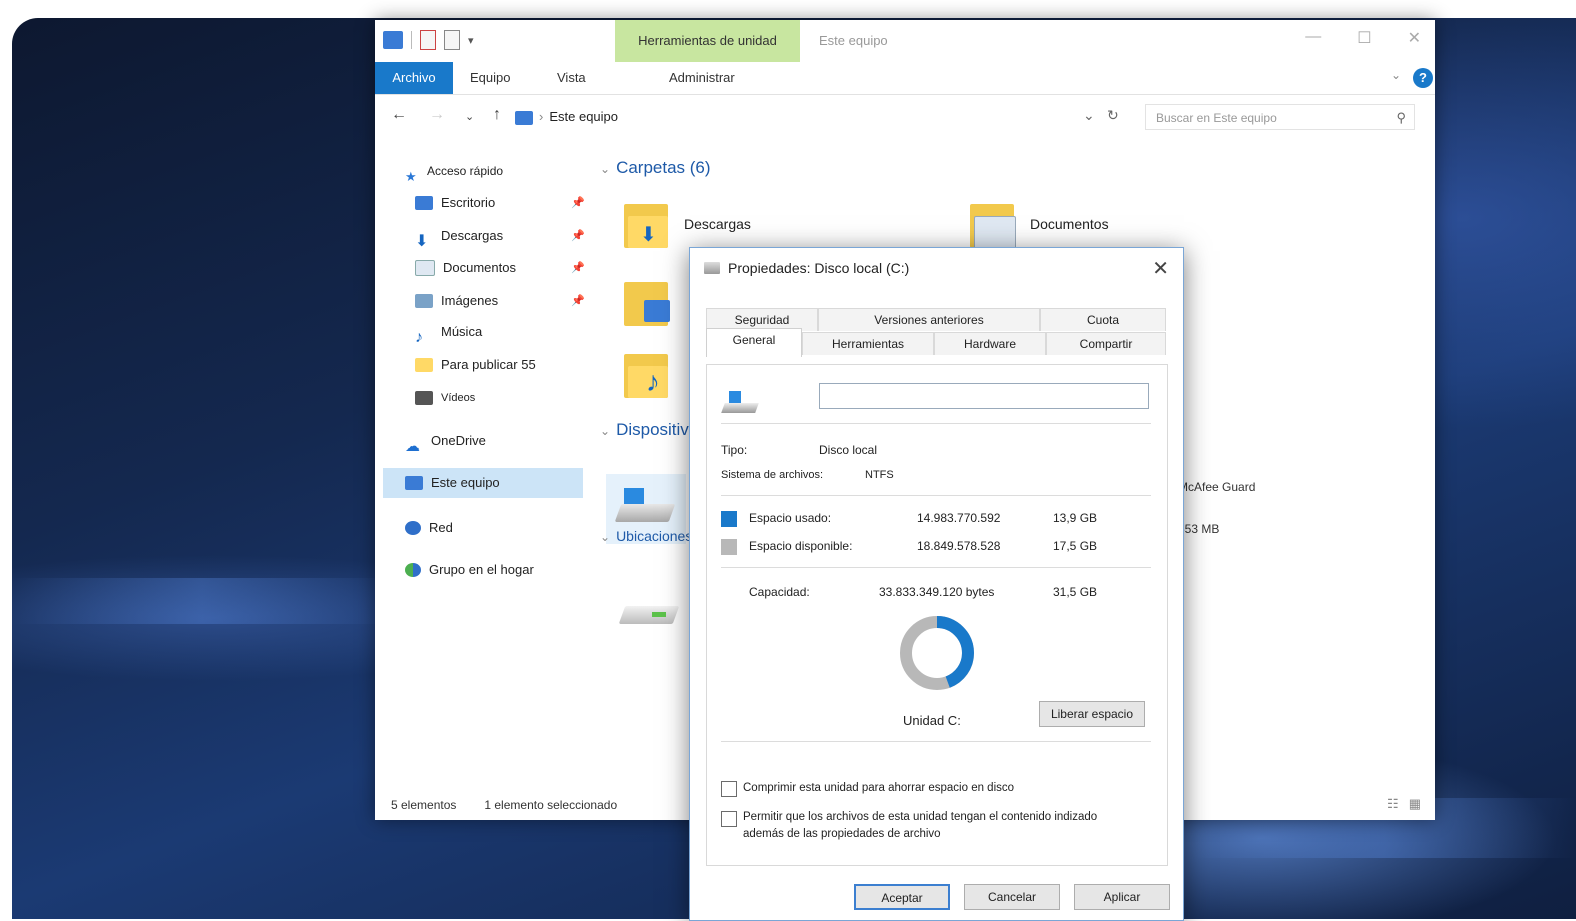  I want to click on device-label: McAfee Guard, so click(1216, 487).